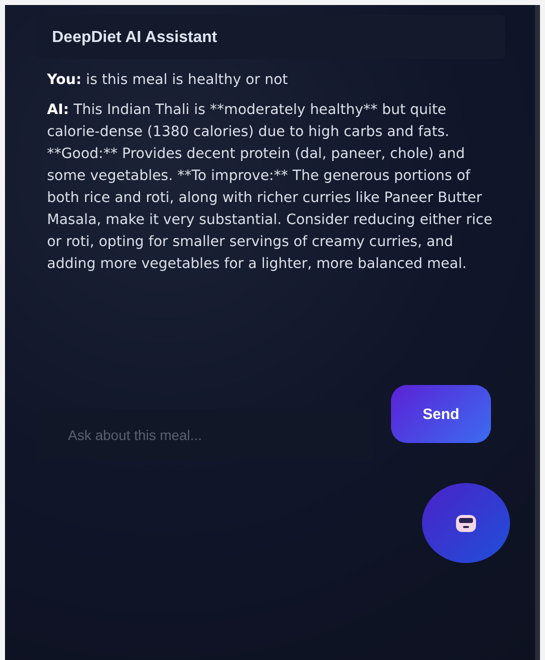 Image resolution: width=545 pixels, height=660 pixels. Describe the element at coordinates (441, 414) in the screenshot. I see `send-button: Send` at that location.